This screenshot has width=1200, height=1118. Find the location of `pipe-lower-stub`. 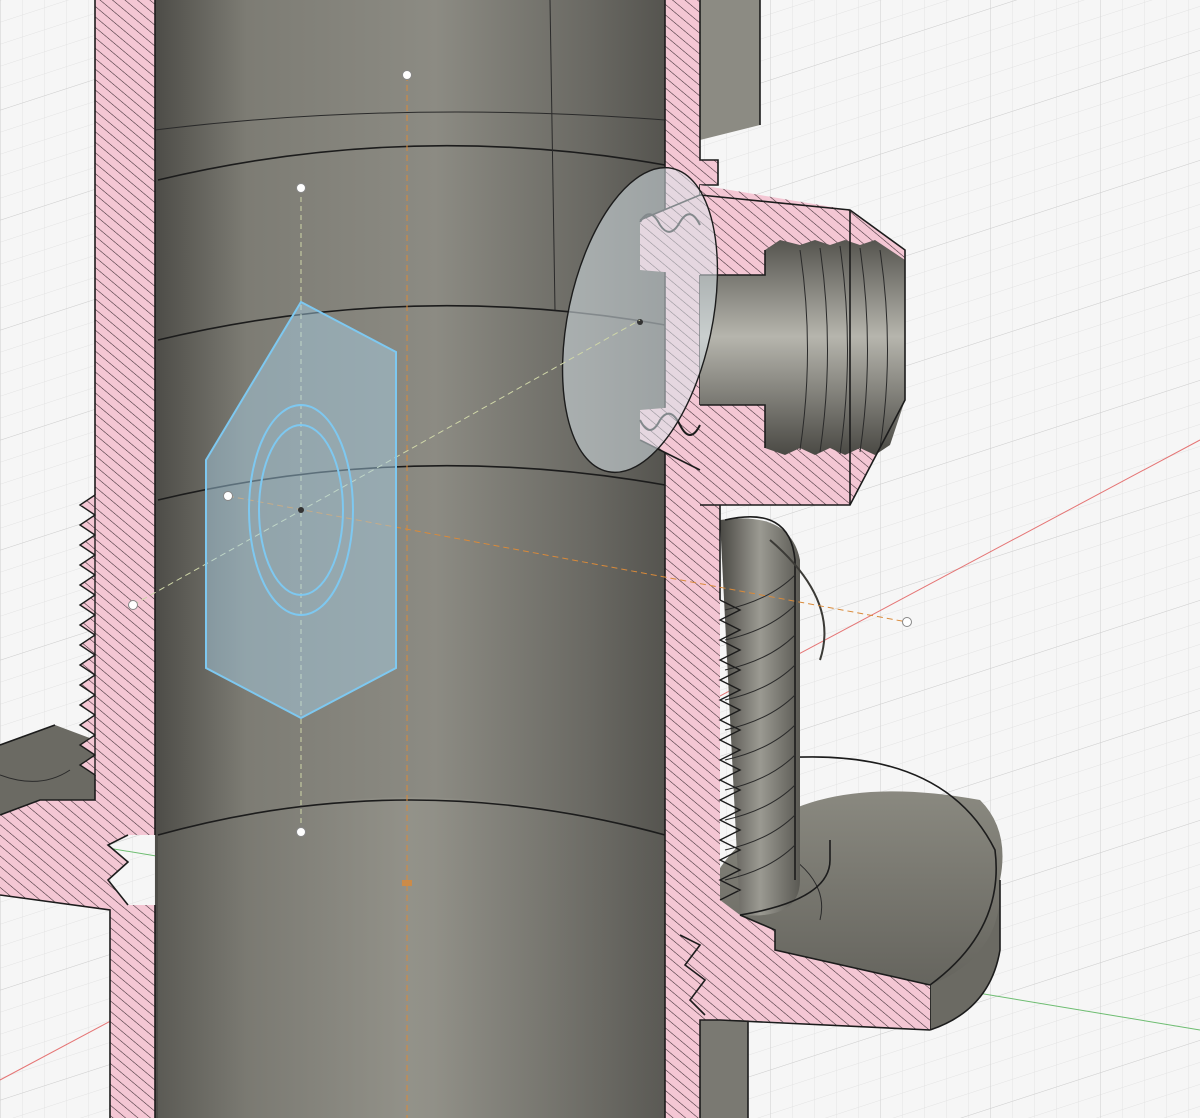

pipe-lower-stub is located at coordinates (724, 1069).